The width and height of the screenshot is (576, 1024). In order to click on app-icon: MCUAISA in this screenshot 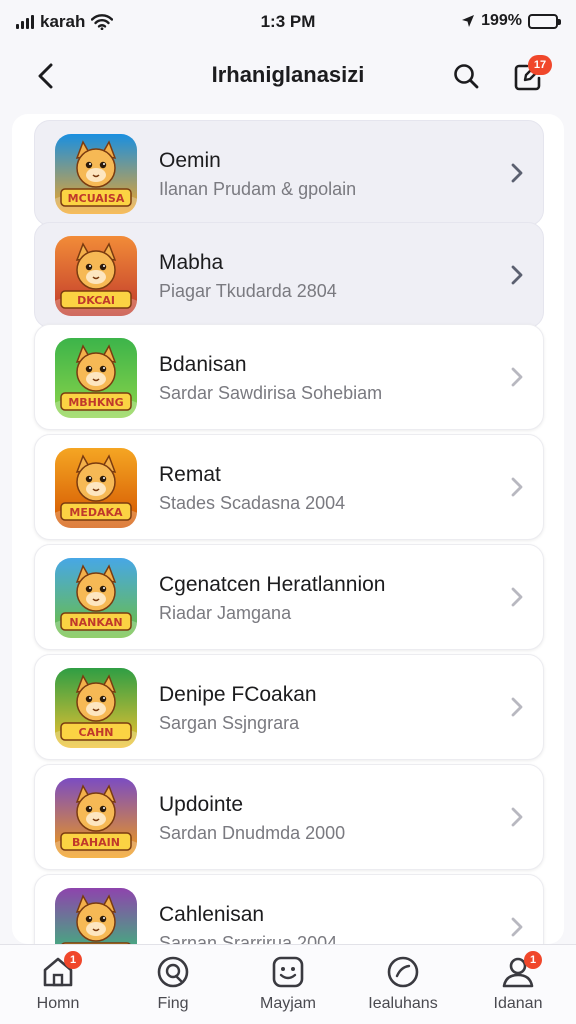, I will do `click(96, 174)`.